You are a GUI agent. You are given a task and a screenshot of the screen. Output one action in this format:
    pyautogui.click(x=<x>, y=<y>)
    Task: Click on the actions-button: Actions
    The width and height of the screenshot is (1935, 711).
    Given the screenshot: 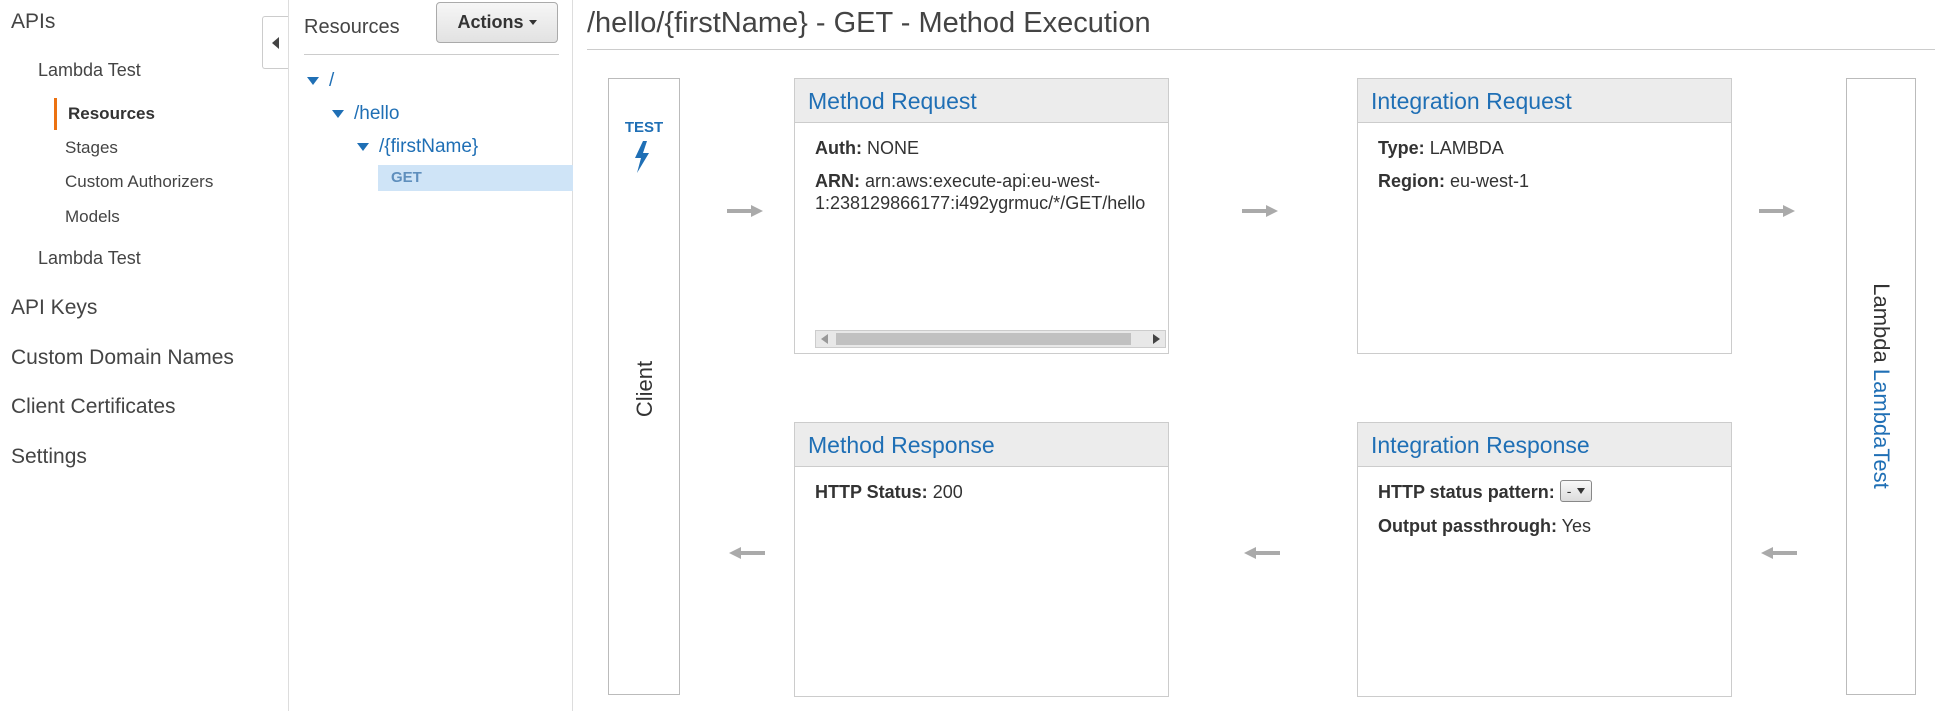 What is the action you would take?
    pyautogui.click(x=497, y=22)
    